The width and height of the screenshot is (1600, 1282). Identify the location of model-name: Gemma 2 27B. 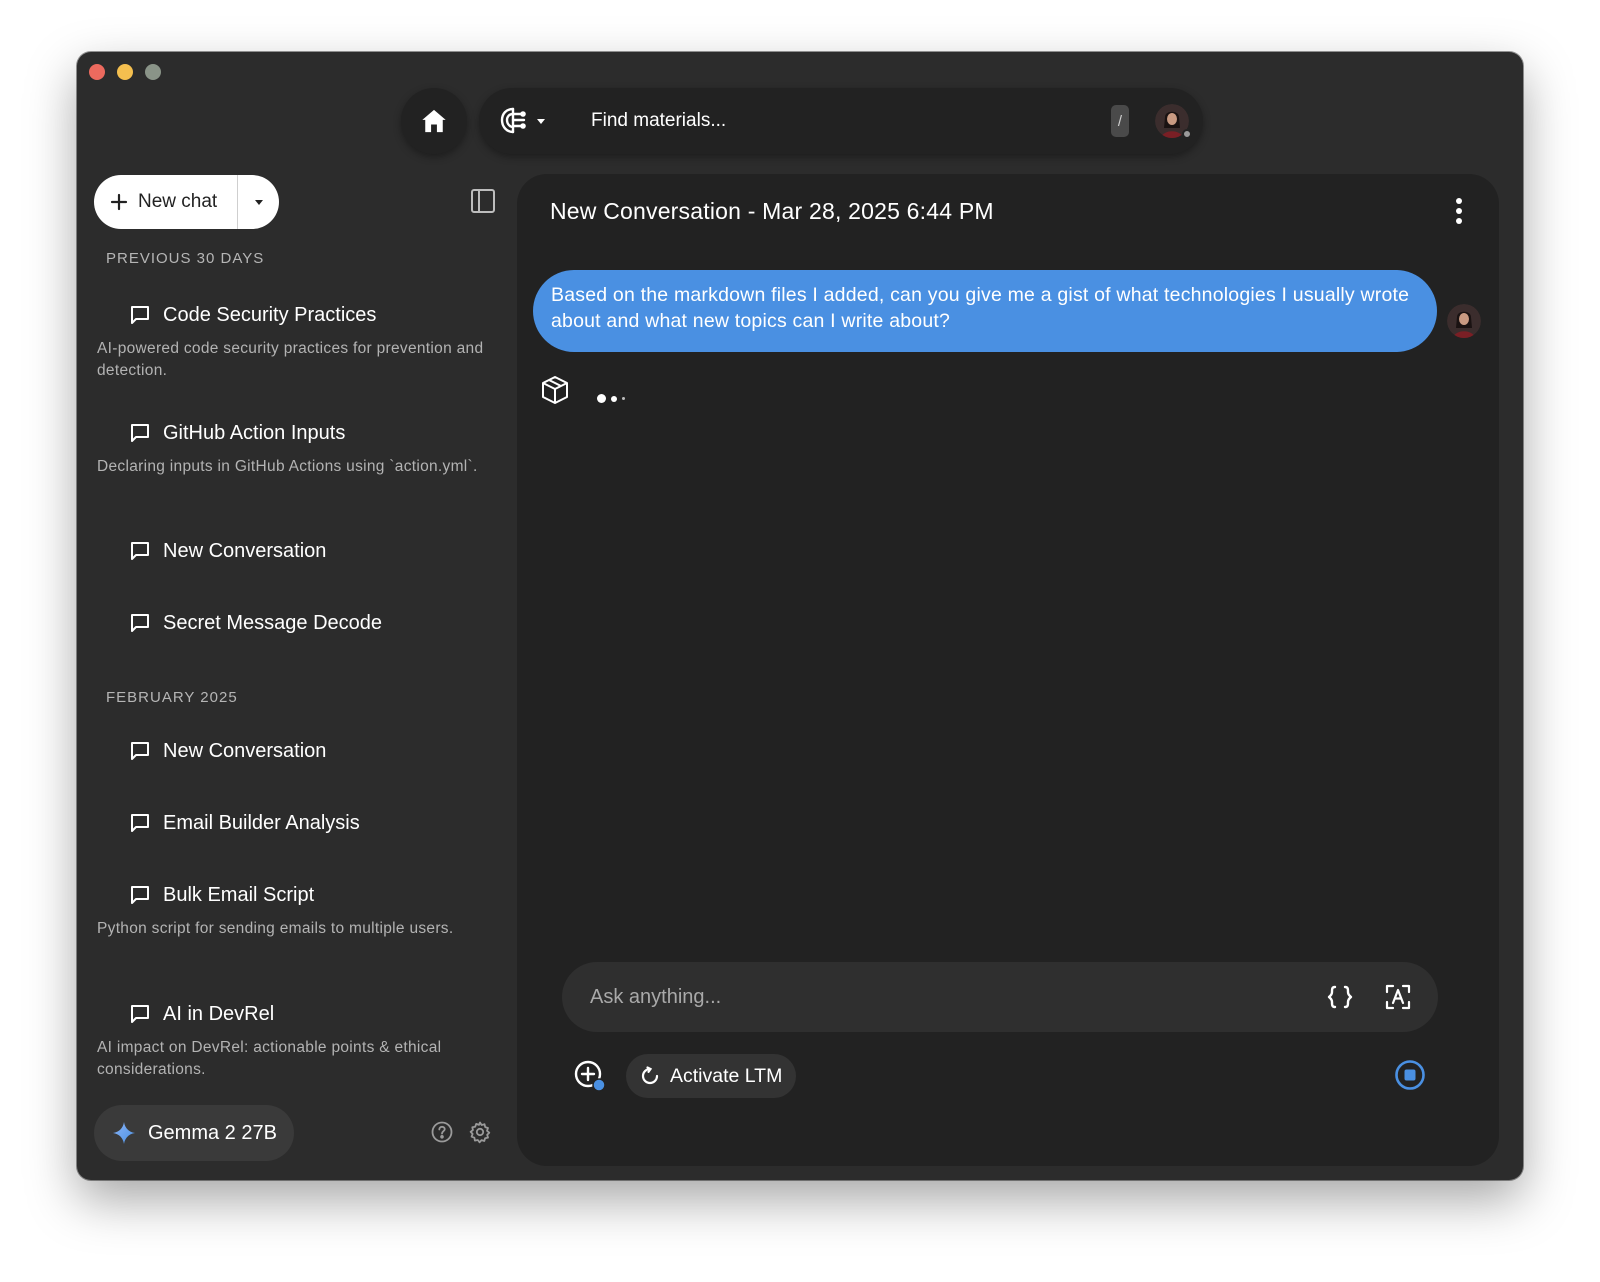
(212, 1132).